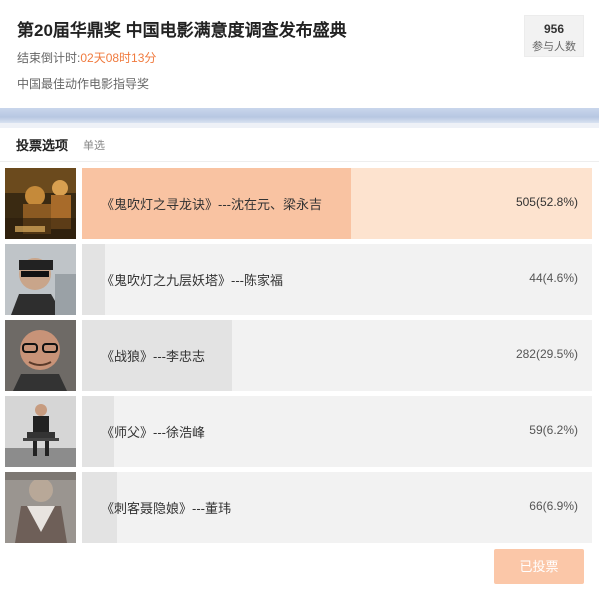  I want to click on option-5-label: 《刺客聂隐娘》---董玮, so click(166, 508).